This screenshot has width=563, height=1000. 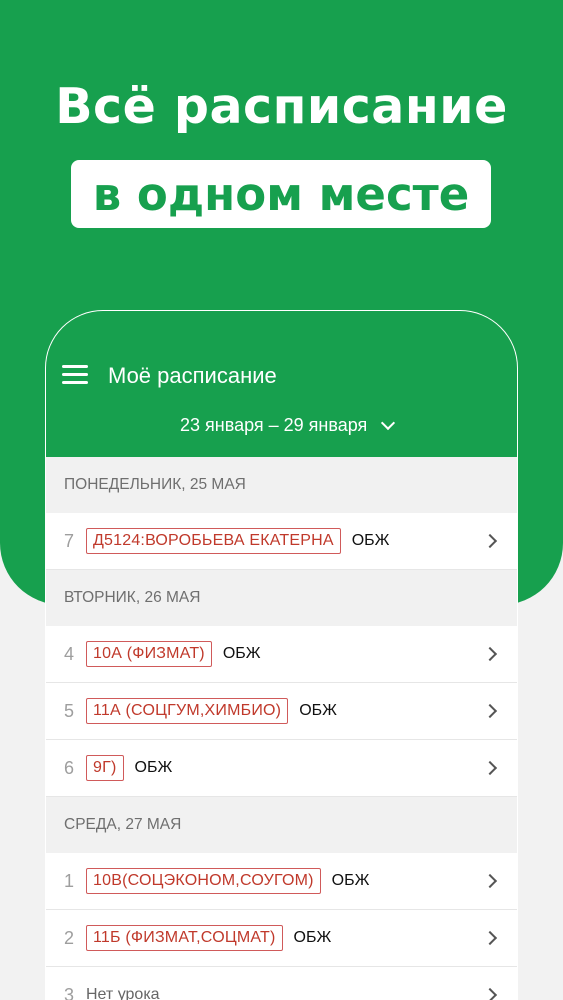 What do you see at coordinates (187, 711) in the screenshot?
I see `group-tag: 11А (СОЦГУМ,ХИМБИО)` at bounding box center [187, 711].